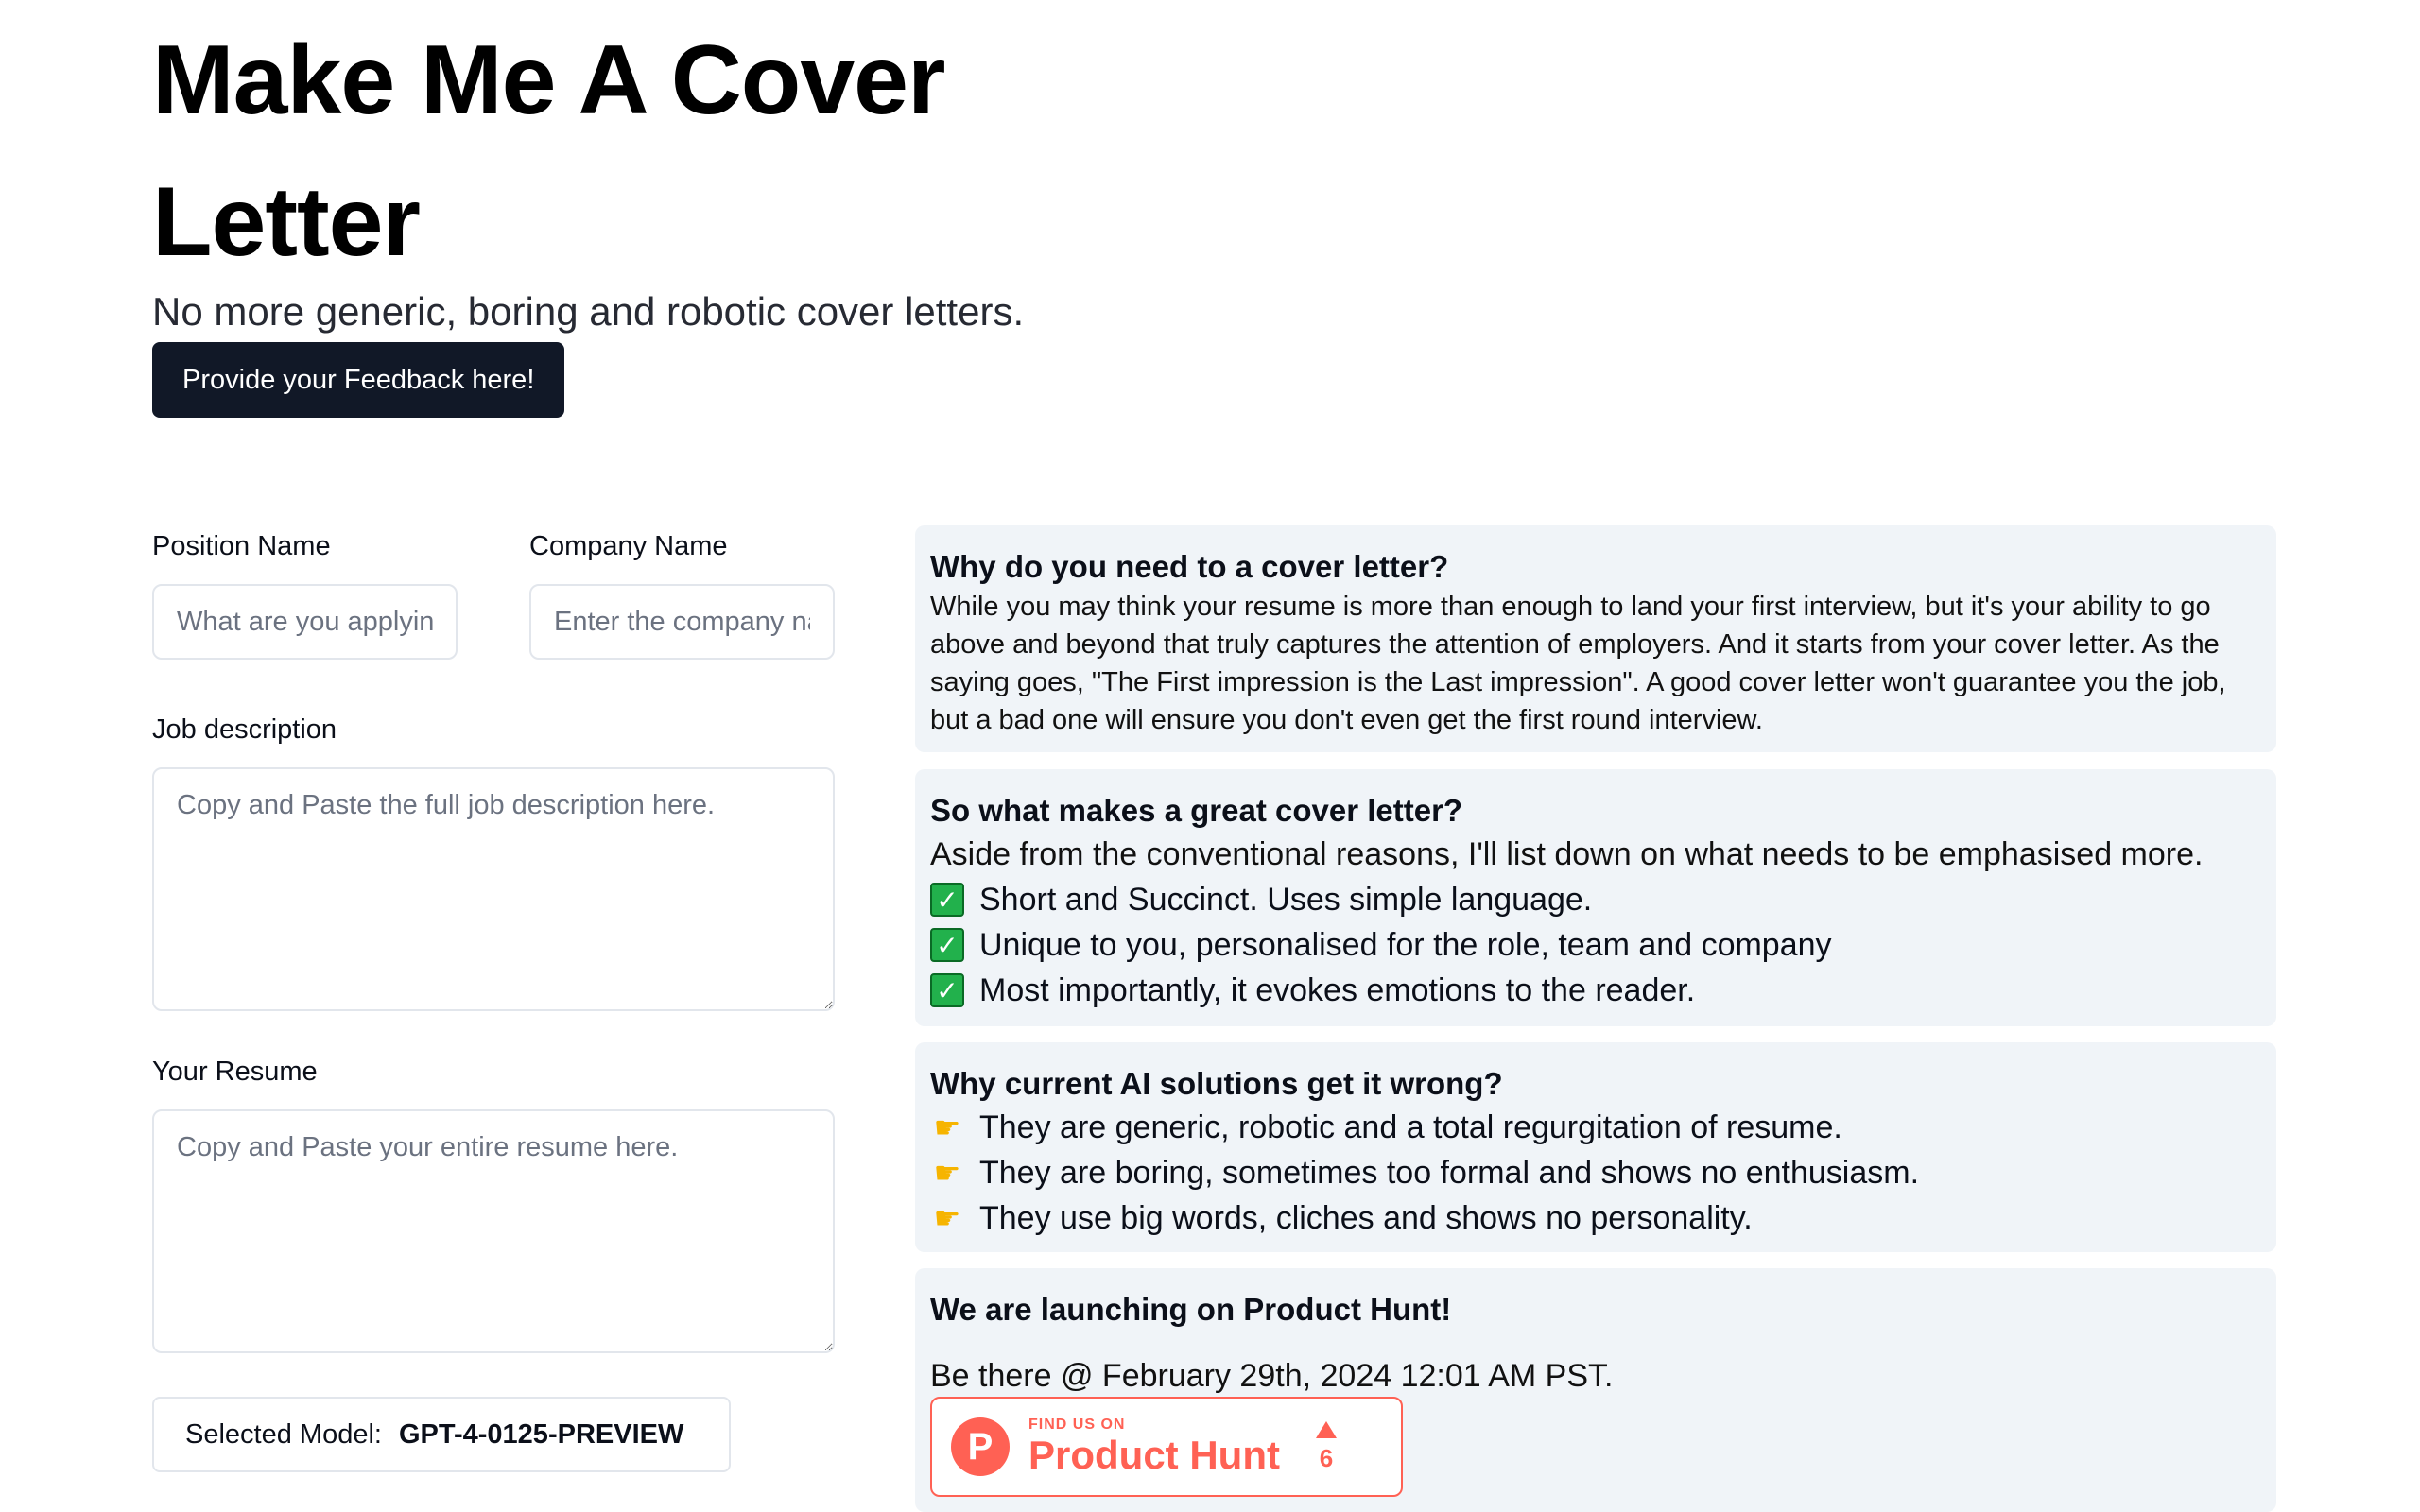  What do you see at coordinates (305, 622) in the screenshot?
I see `position-input` at bounding box center [305, 622].